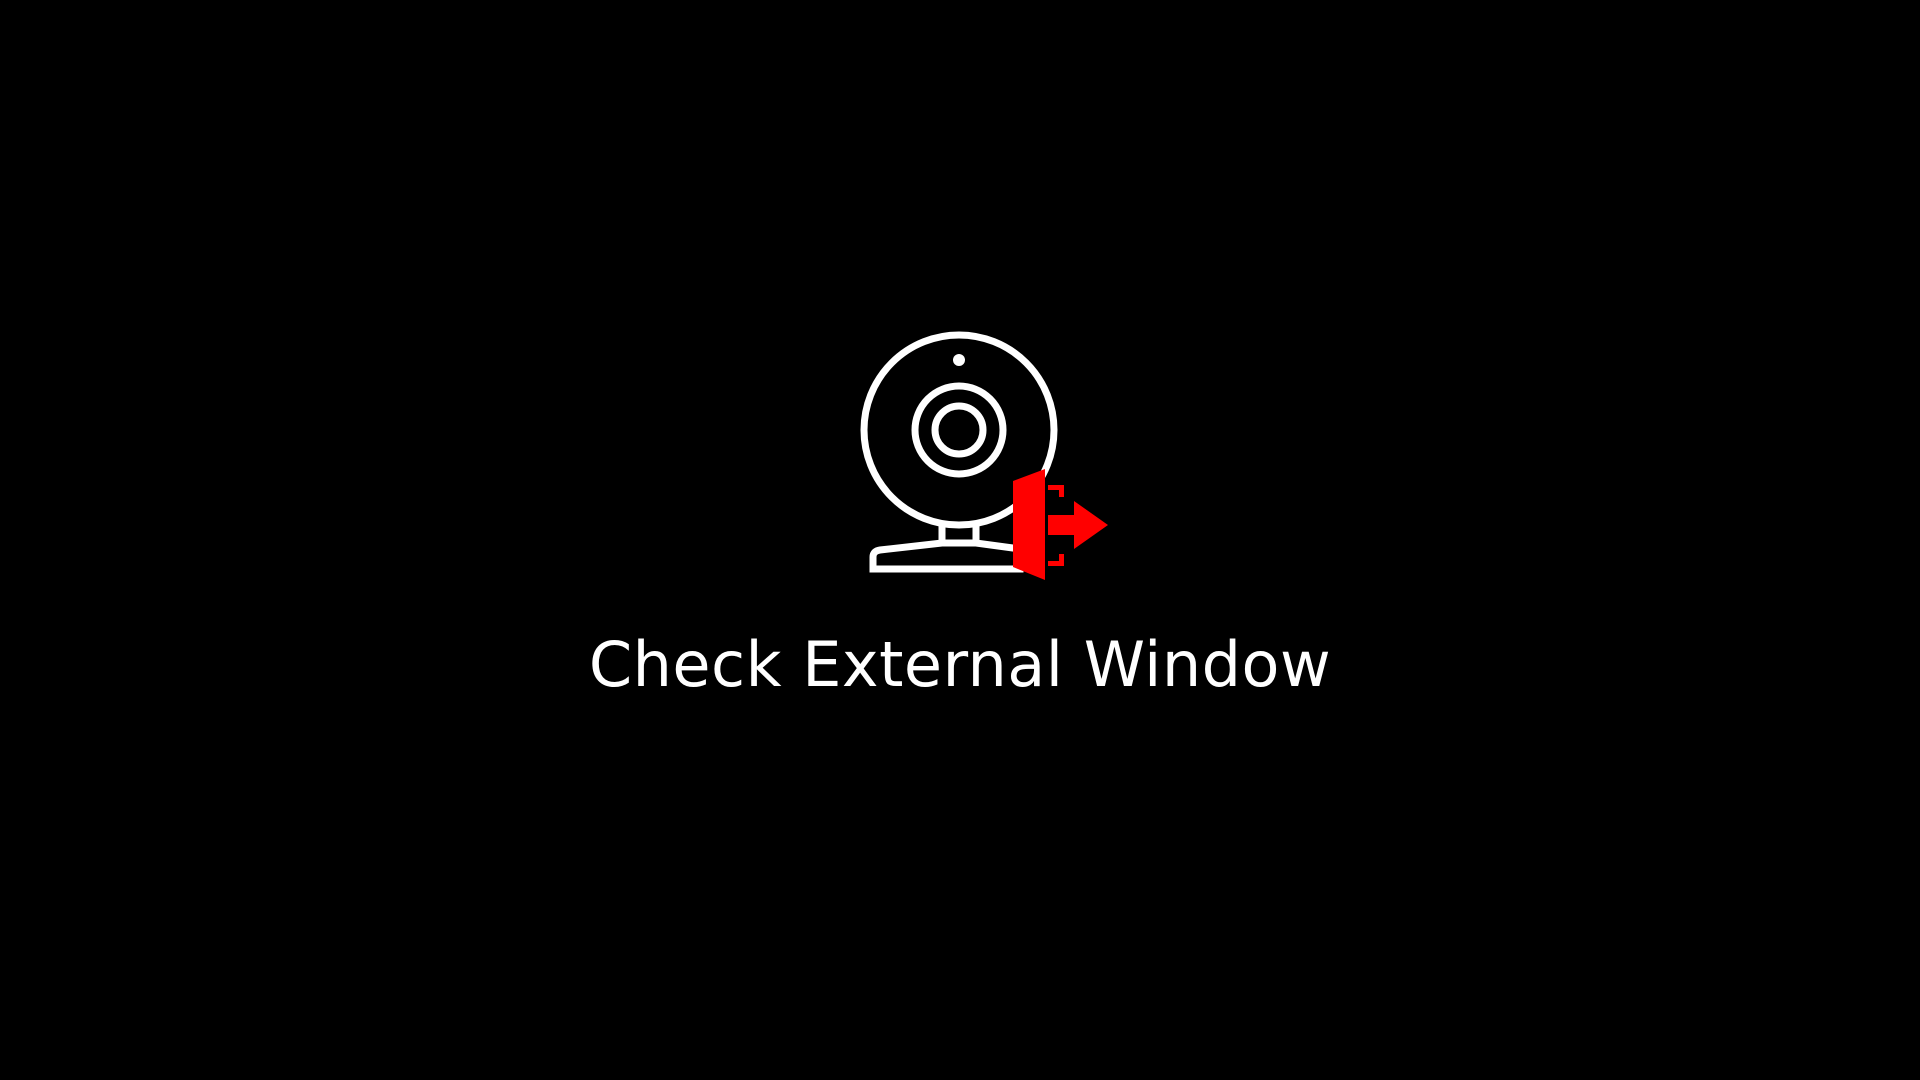 The image size is (1920, 1080). What do you see at coordinates (959, 360) in the screenshot?
I see `webcam-indicator-dot` at bounding box center [959, 360].